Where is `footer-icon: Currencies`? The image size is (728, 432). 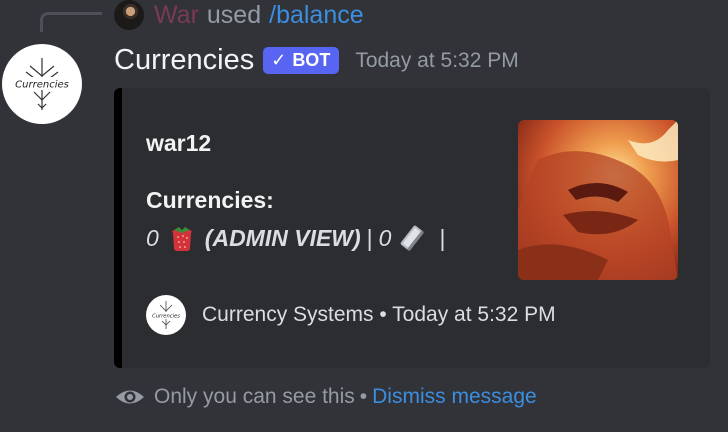
footer-icon: Currencies is located at coordinates (166, 315).